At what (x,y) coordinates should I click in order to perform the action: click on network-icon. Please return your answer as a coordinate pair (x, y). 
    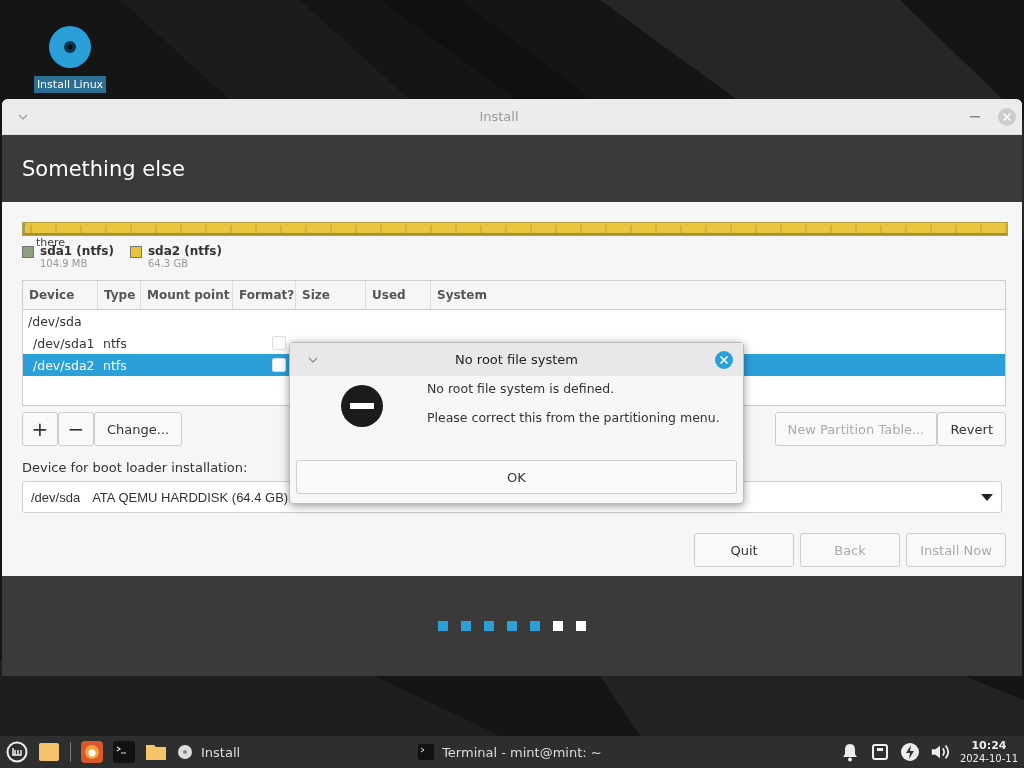
    Looking at the image, I should click on (879, 752).